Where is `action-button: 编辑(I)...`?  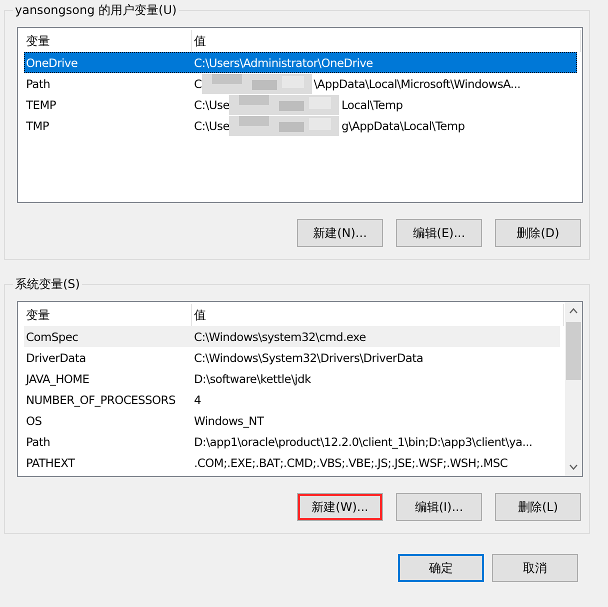
action-button: 编辑(I)... is located at coordinates (439, 507).